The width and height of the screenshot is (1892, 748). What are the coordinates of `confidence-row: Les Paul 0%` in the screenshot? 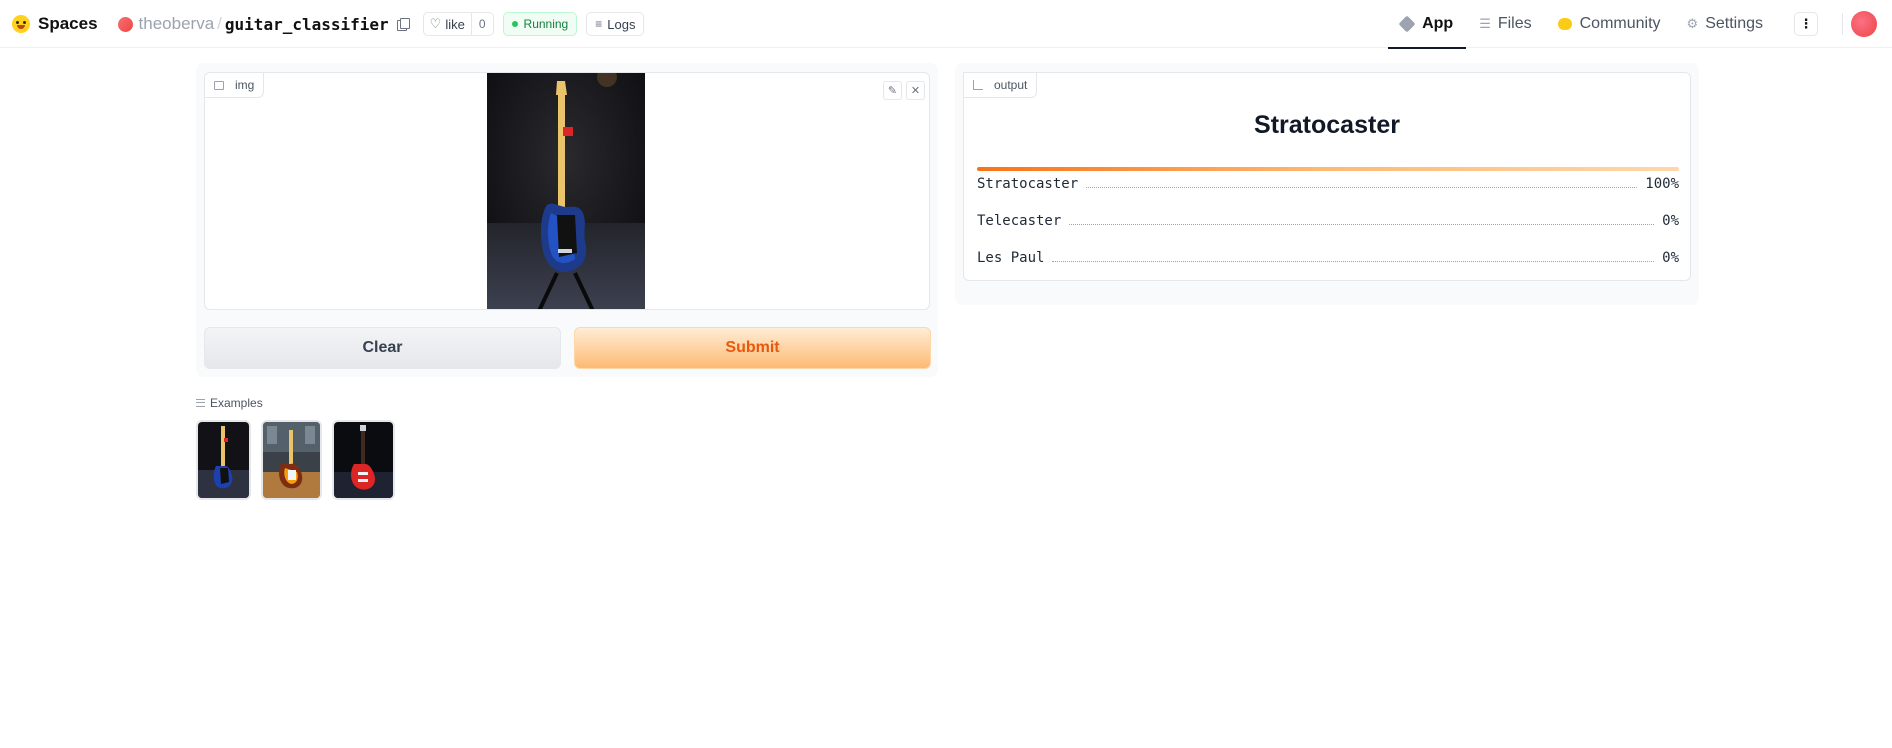 It's located at (1328, 253).